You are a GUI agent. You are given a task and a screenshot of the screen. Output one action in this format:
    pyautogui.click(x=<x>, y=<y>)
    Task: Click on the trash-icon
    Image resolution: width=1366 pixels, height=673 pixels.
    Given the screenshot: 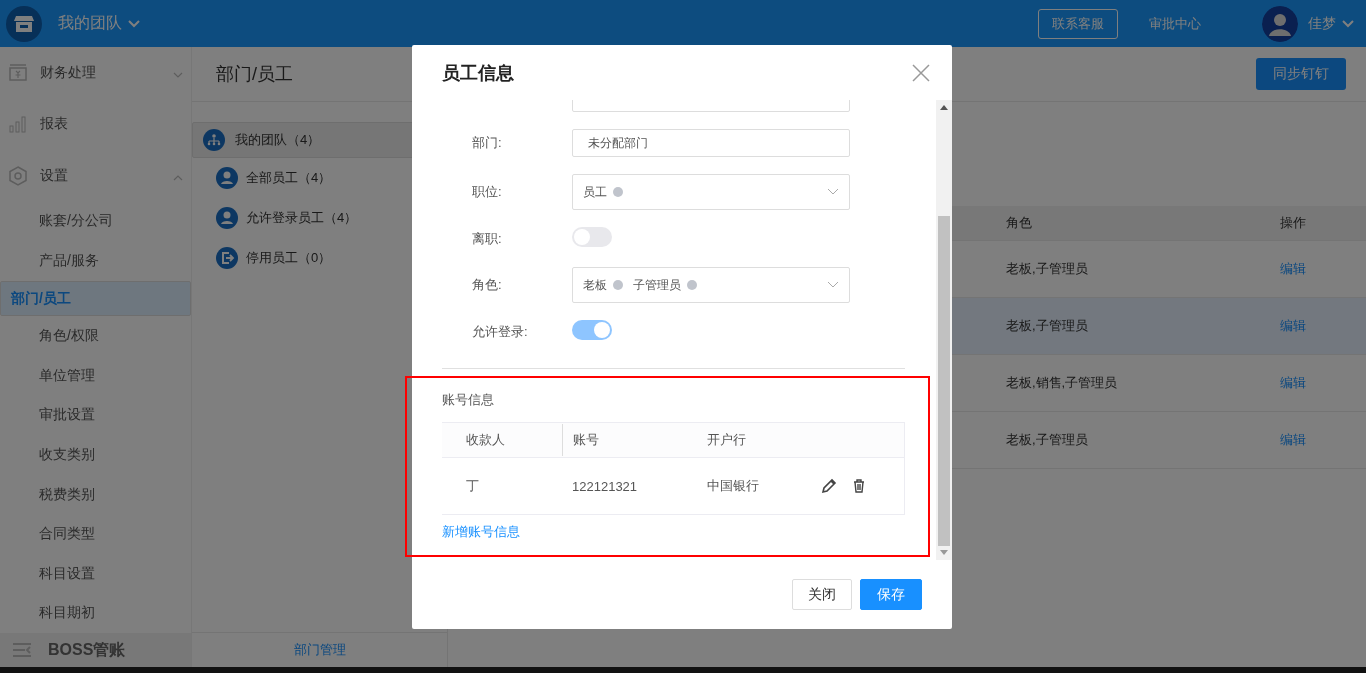 What is the action you would take?
    pyautogui.click(x=859, y=486)
    